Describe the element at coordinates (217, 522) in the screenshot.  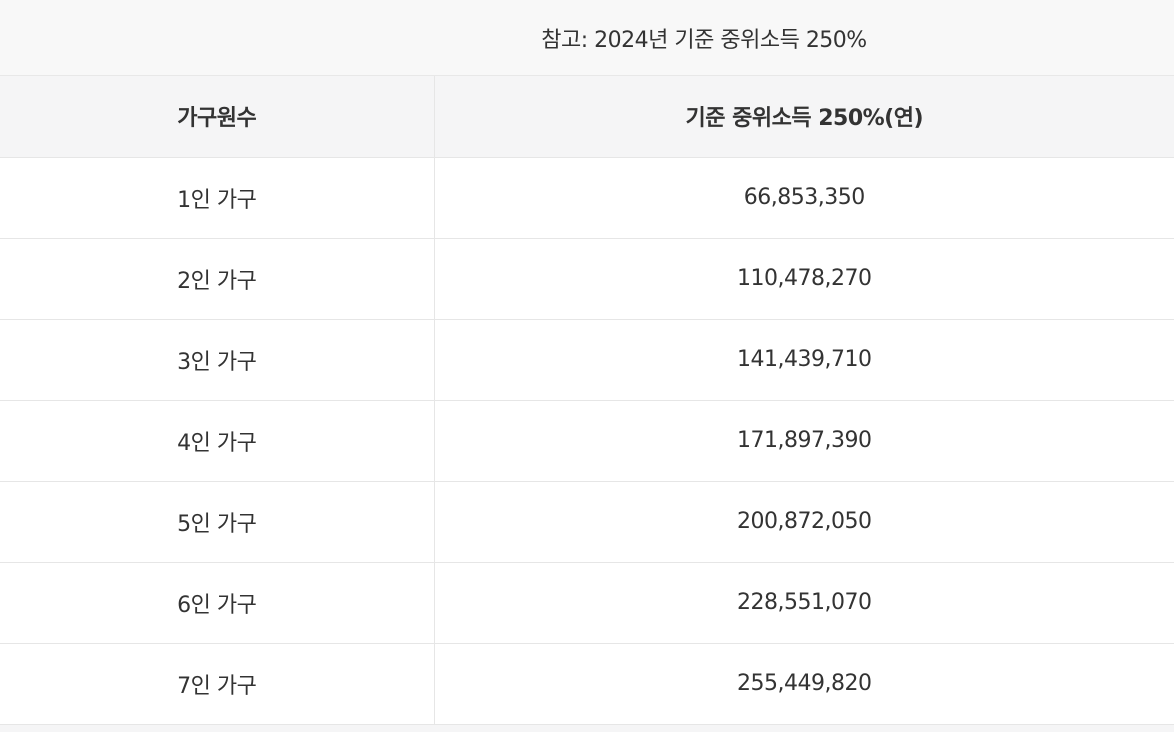
I see `household-size-cell: 5인 가구` at that location.